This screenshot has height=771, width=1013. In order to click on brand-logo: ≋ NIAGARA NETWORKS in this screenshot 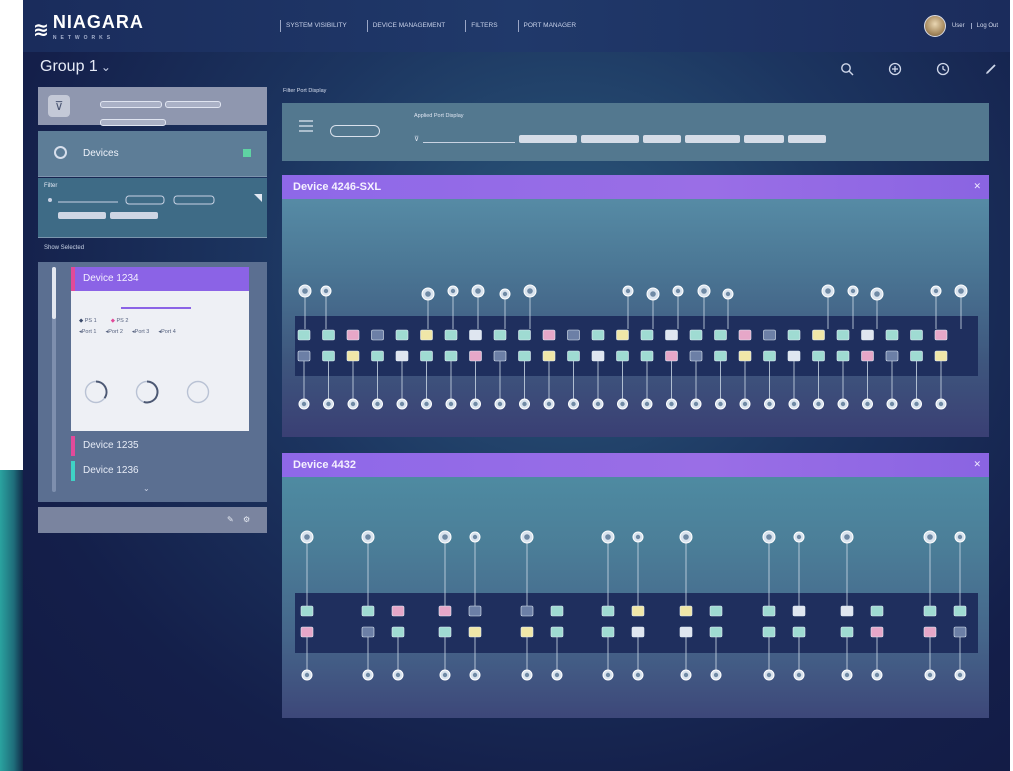, I will do `click(88, 29)`.